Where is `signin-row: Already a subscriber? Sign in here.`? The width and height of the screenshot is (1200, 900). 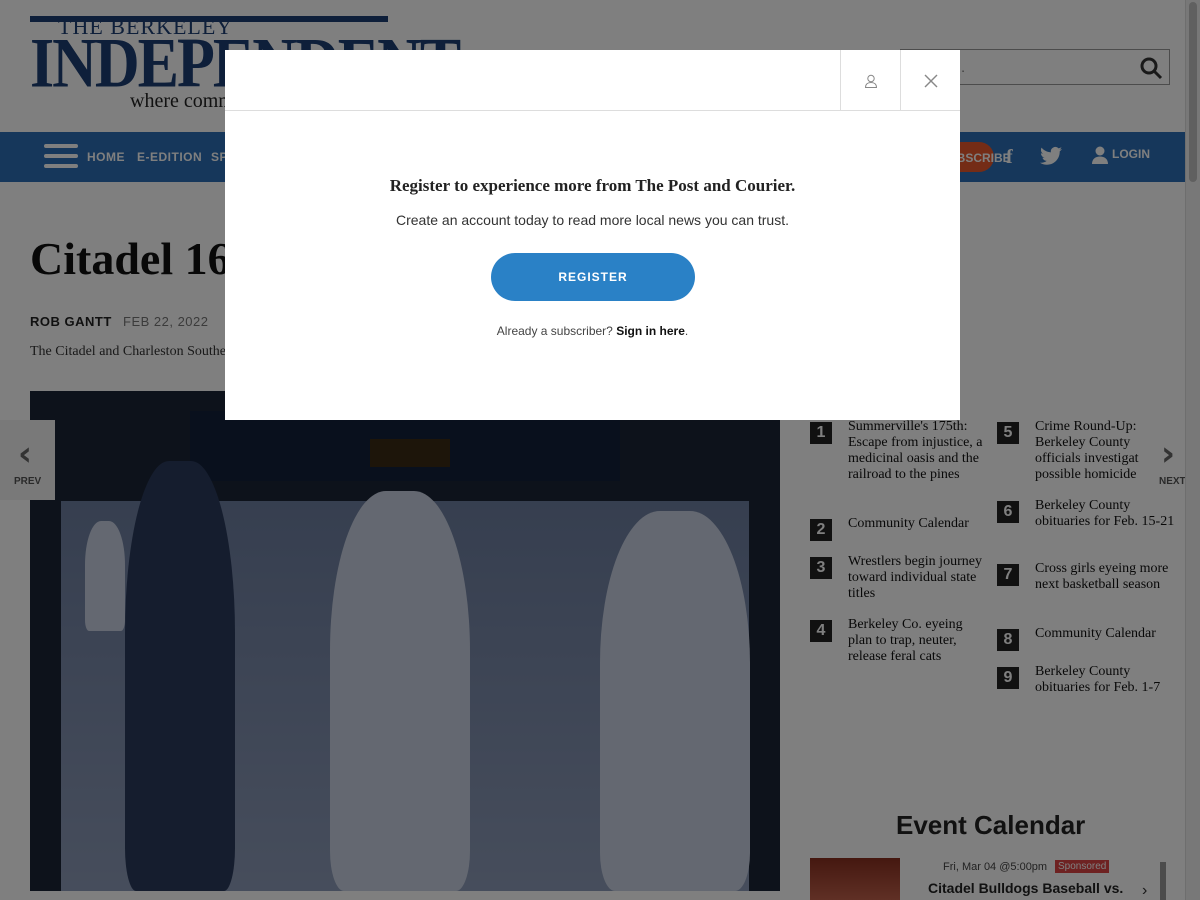 signin-row: Already a subscriber? Sign in here. is located at coordinates (592, 331).